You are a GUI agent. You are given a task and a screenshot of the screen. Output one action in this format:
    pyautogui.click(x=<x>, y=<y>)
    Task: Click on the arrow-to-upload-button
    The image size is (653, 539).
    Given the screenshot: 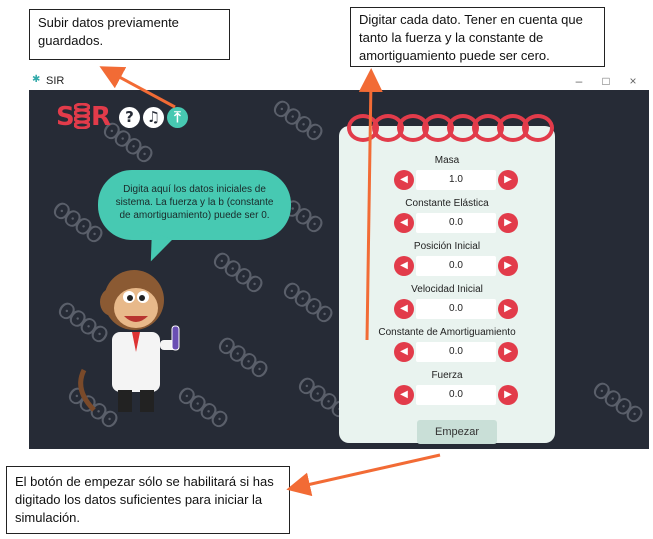 What is the action you would take?
    pyautogui.click(x=137, y=87)
    